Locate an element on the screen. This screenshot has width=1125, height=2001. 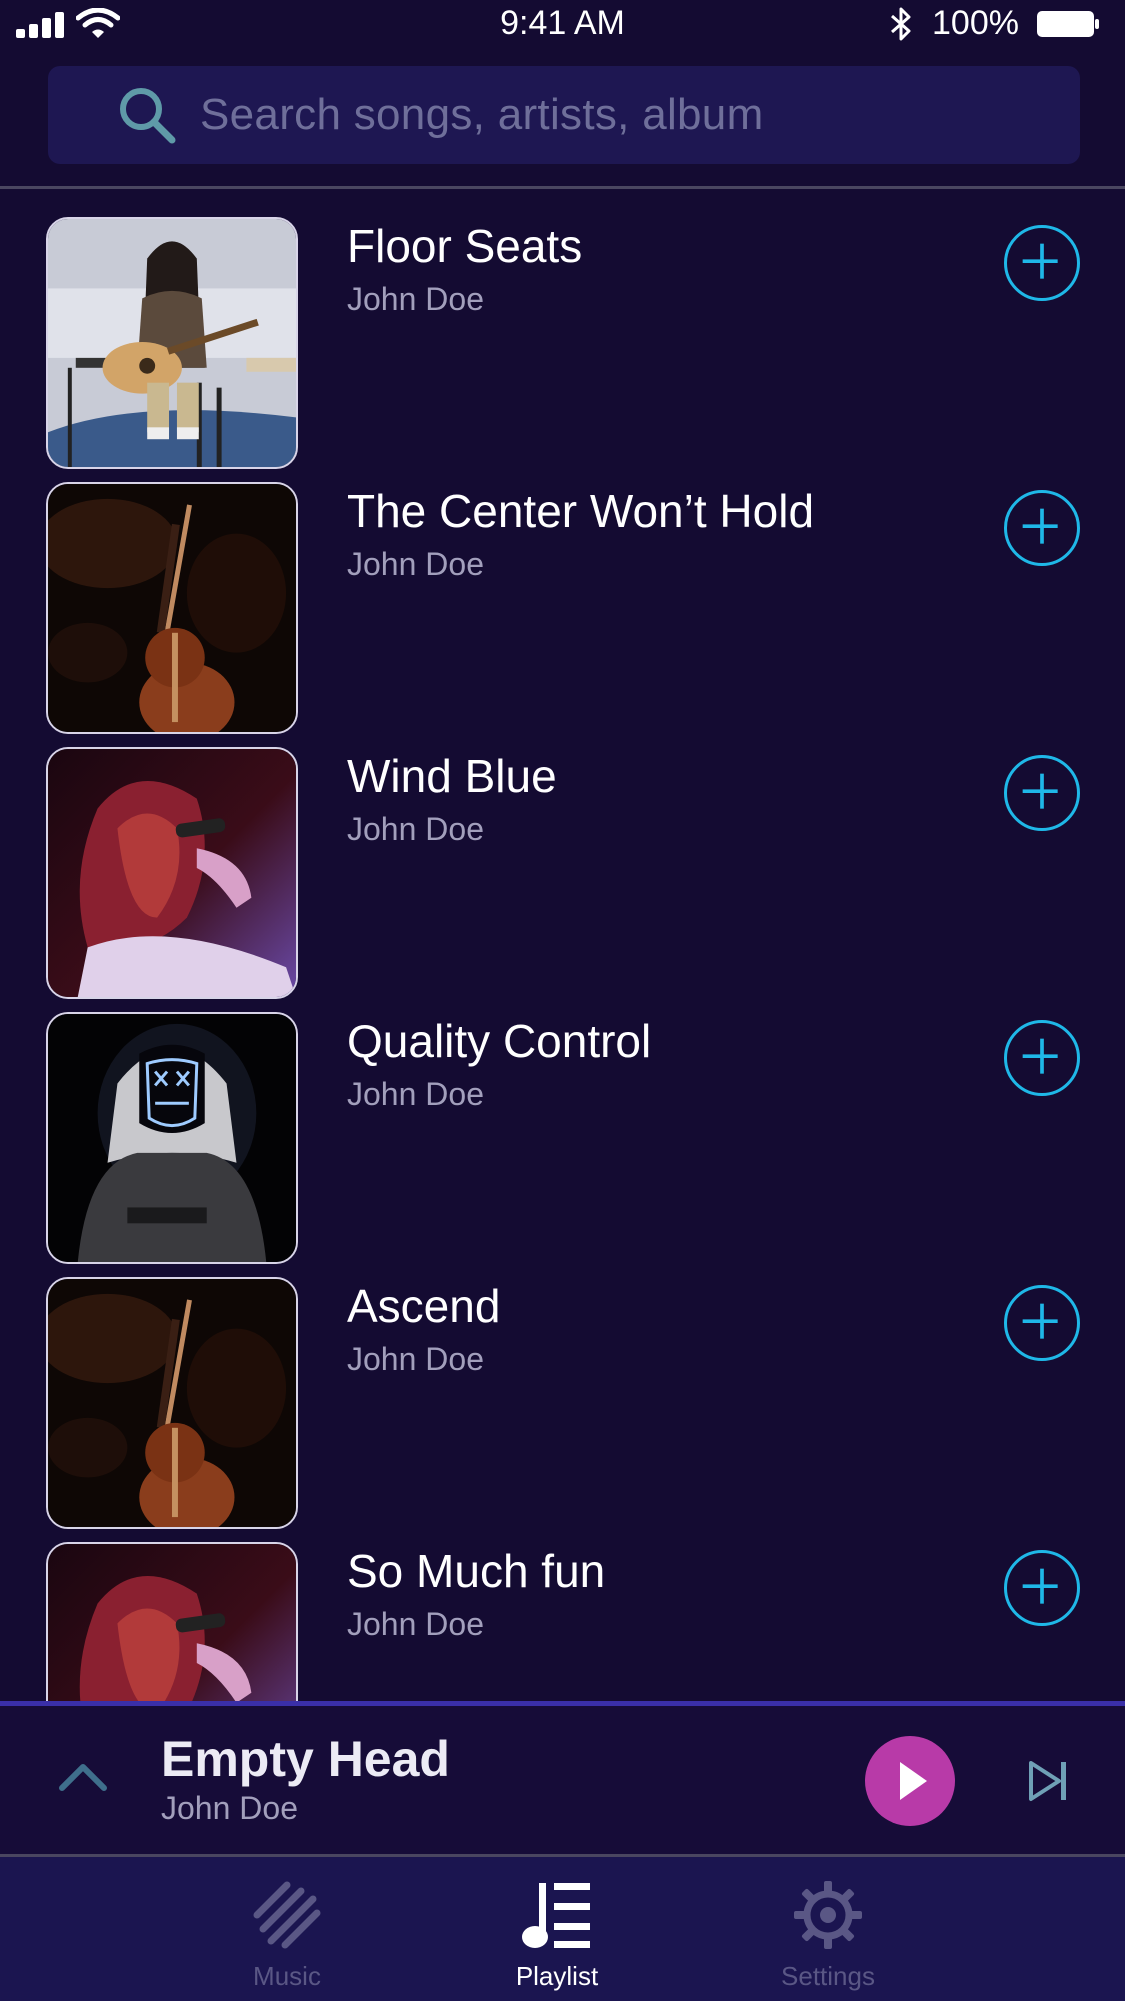
song-title: The Center Won’t Hold is located at coordinates (581, 511).